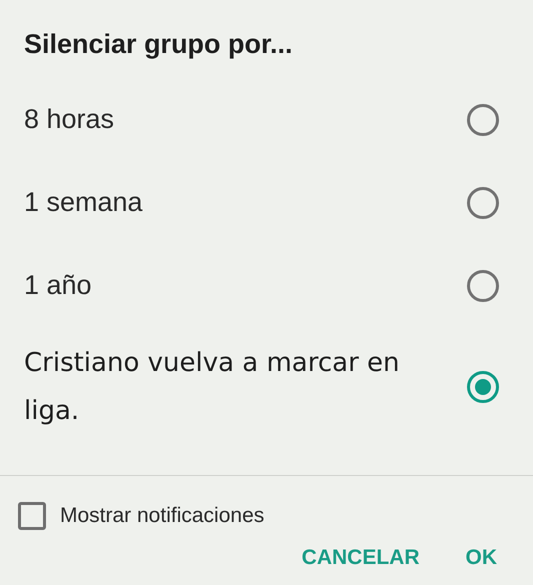 The height and width of the screenshot is (585, 533). What do you see at coordinates (32, 516) in the screenshot?
I see `checkbox` at bounding box center [32, 516].